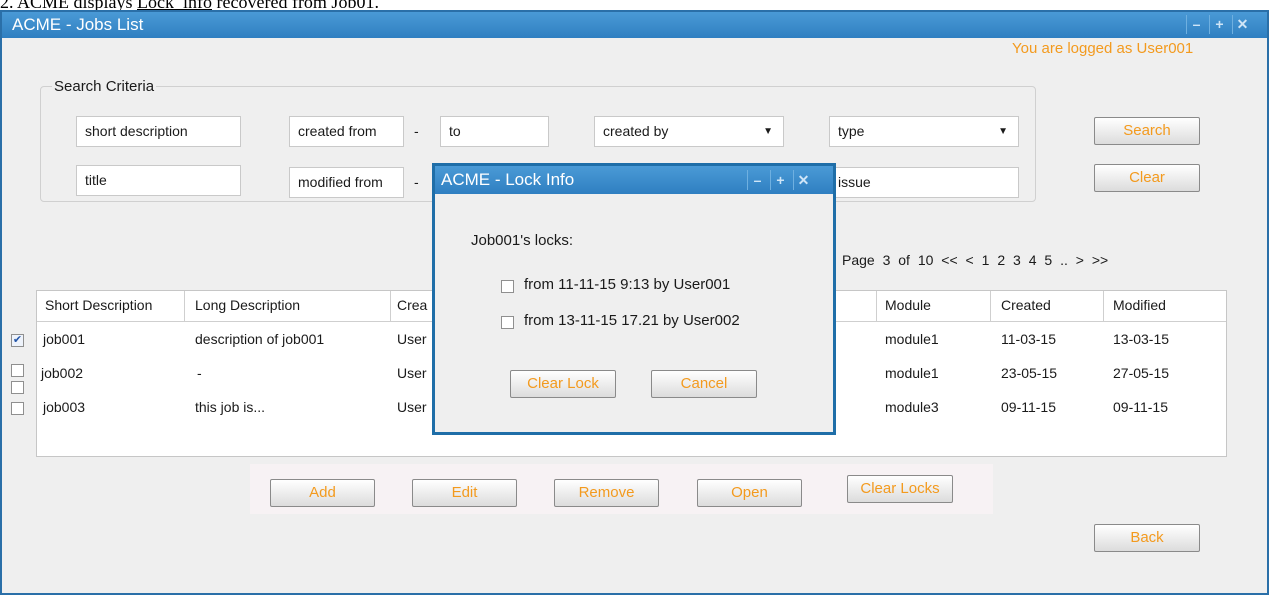 The width and height of the screenshot is (1283, 595). I want to click on lock-2-checkbox, so click(507, 322).